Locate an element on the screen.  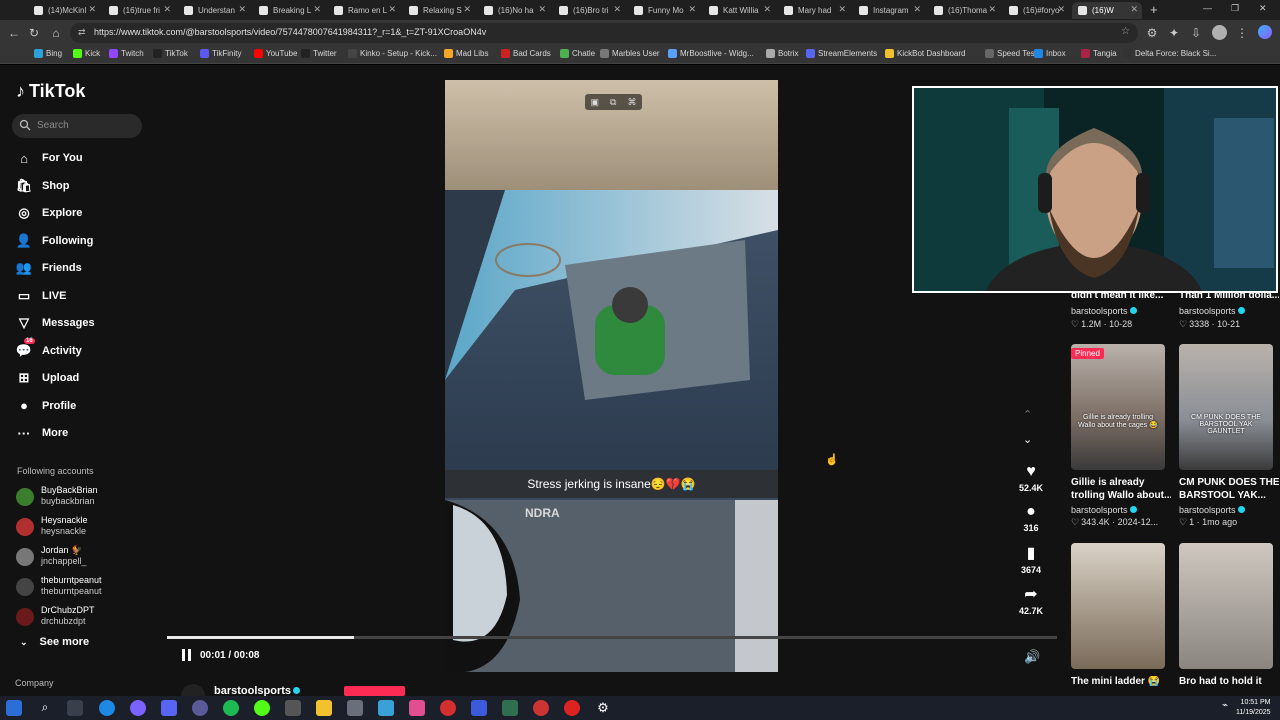
bookmark-item: Chatle is located at coordinates (577, 53).